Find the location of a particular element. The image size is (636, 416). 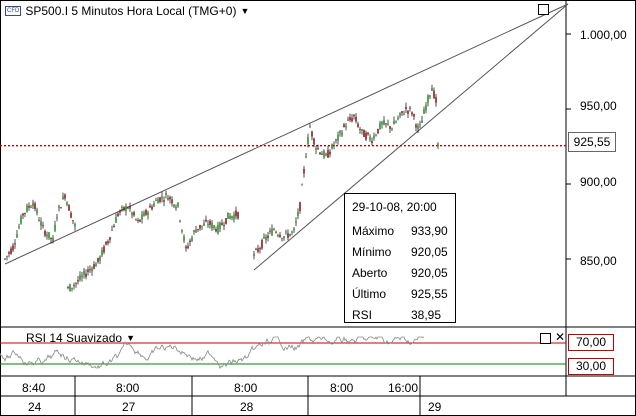

time-axis-label: 8:40 is located at coordinates (34, 388).